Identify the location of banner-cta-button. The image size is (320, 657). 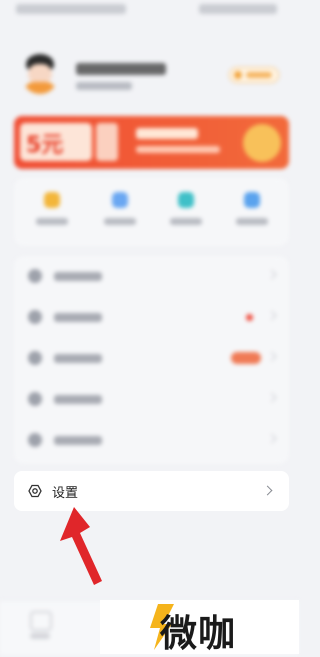
(262, 143).